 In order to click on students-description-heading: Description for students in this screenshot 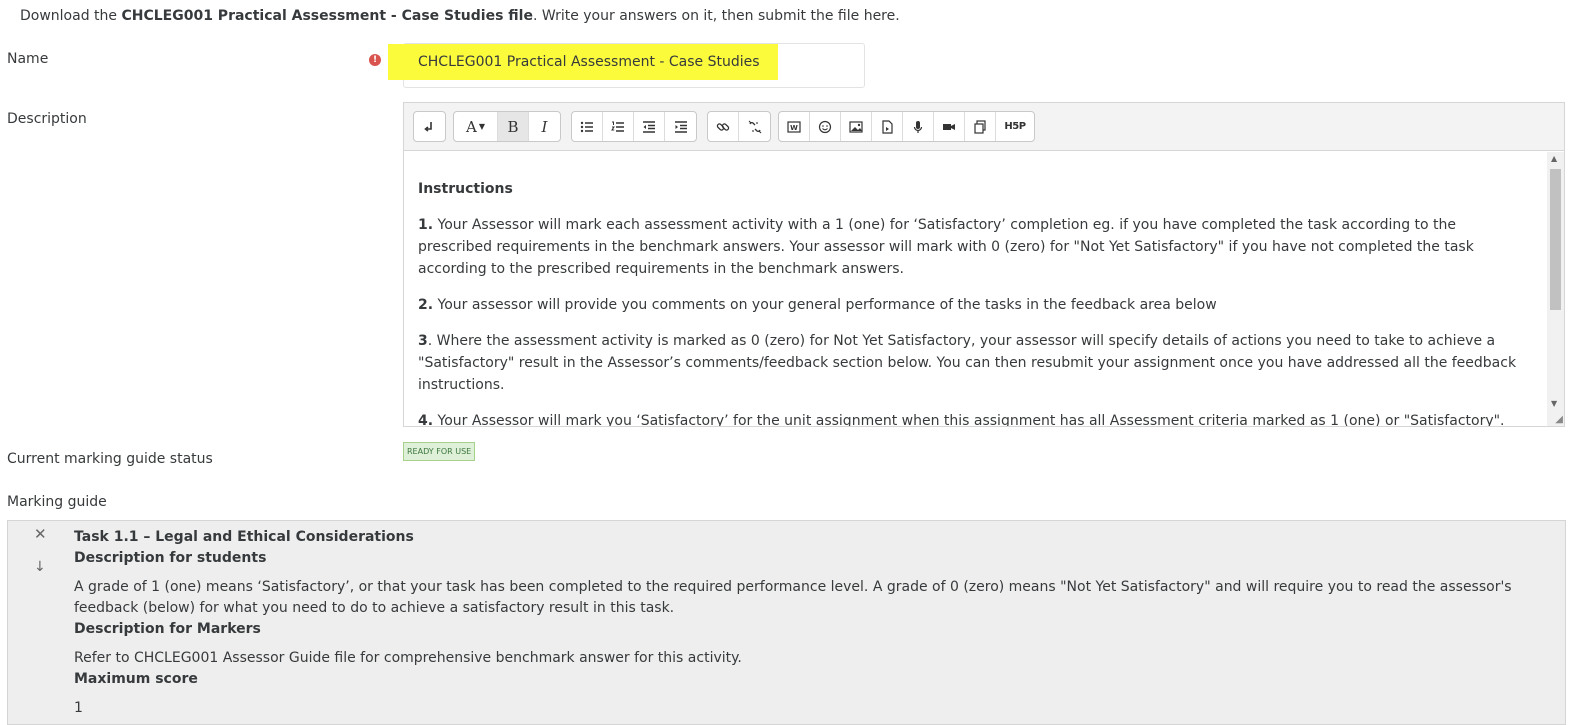, I will do `click(170, 558)`.